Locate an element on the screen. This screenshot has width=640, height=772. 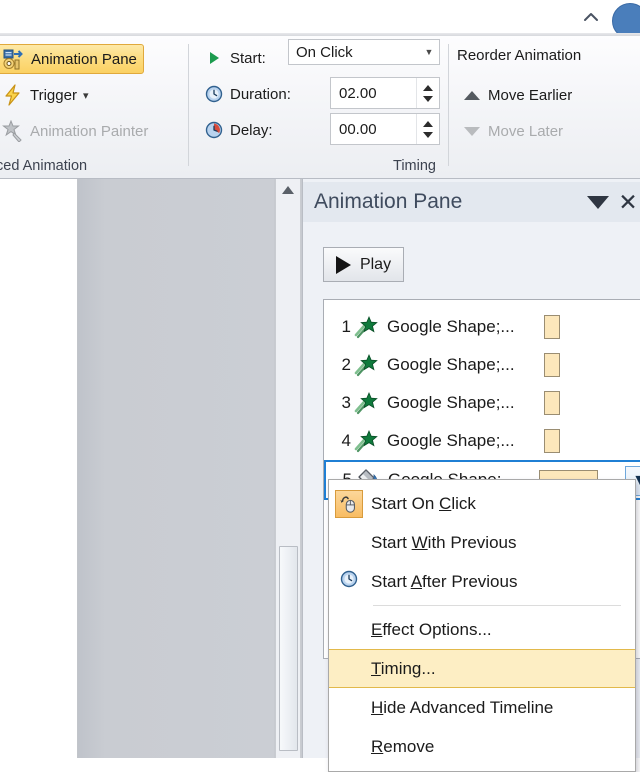
duration-row: Duration: is located at coordinates (247, 94).